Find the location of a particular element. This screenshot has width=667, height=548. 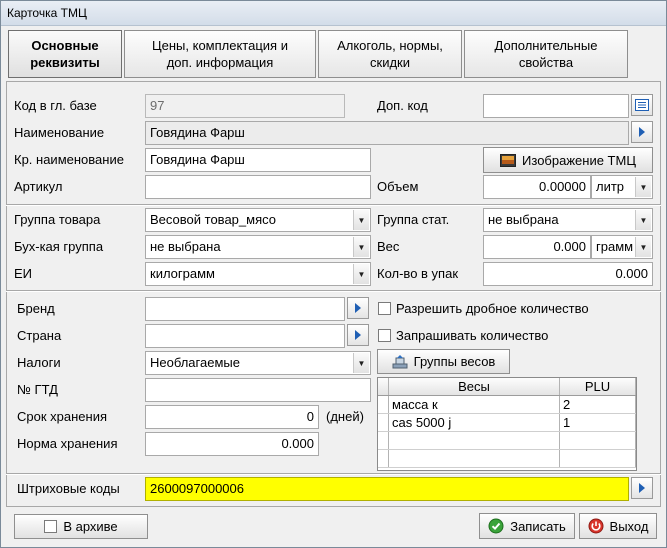

barcode-expand-button is located at coordinates (642, 488).